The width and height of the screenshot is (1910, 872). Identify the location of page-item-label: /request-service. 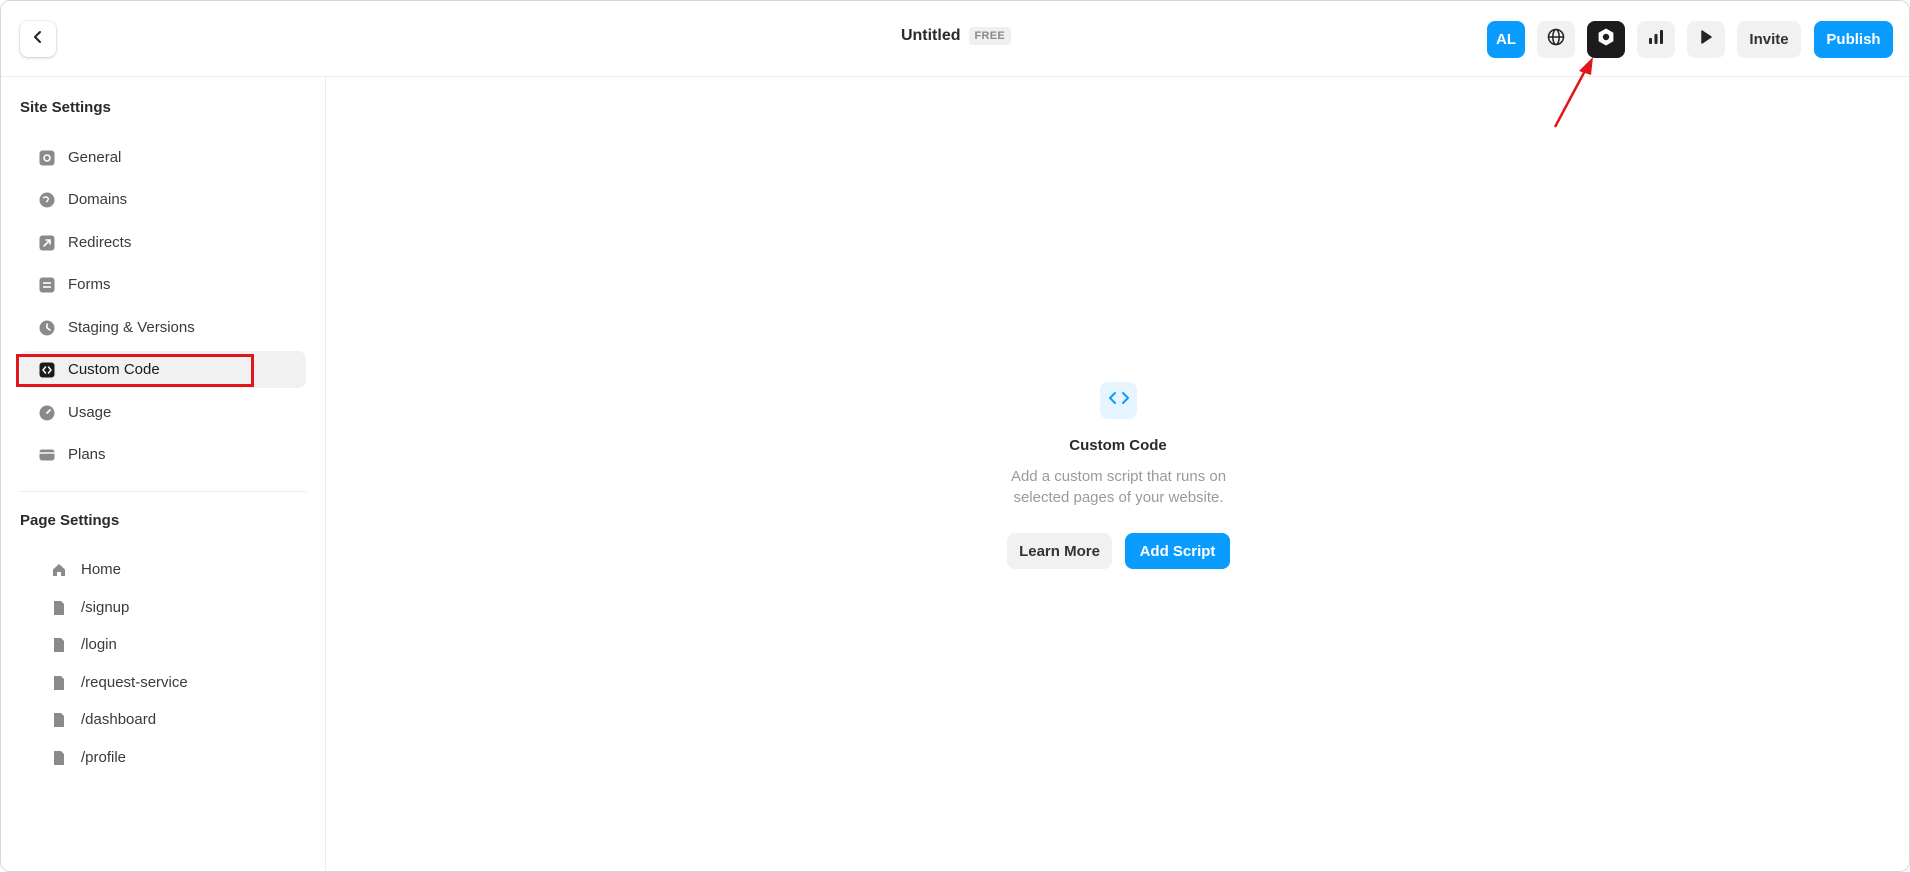
(134, 682).